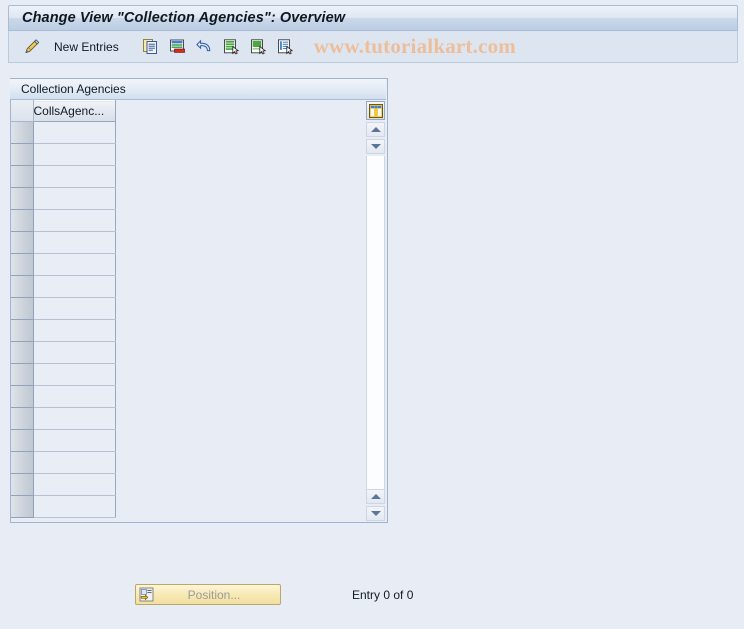 The image size is (744, 629). Describe the element at coordinates (145, 594) in the screenshot. I see `position-icon` at that location.